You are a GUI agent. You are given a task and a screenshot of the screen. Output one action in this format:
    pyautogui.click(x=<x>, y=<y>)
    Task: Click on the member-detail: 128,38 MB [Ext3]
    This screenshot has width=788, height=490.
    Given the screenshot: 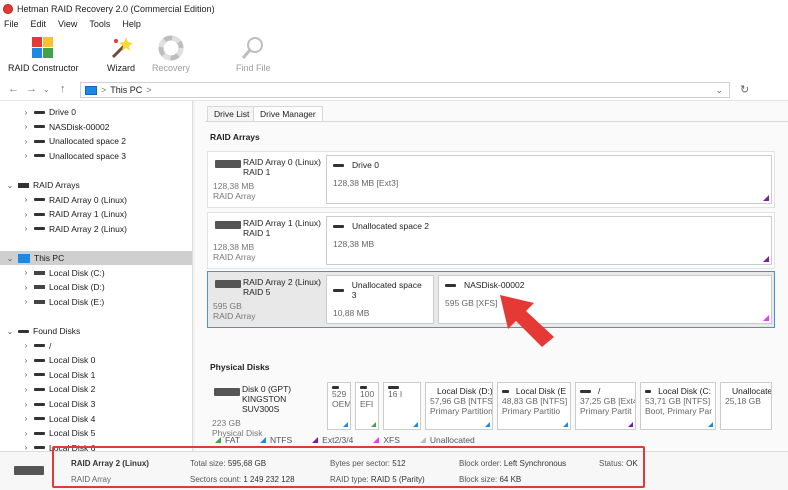 What is the action you would take?
    pyautogui.click(x=366, y=183)
    